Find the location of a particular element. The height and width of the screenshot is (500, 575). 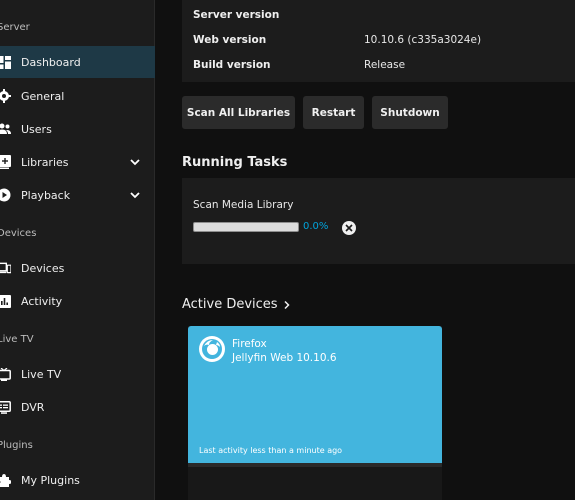

sidebar-item-general: General is located at coordinates (77, 96).